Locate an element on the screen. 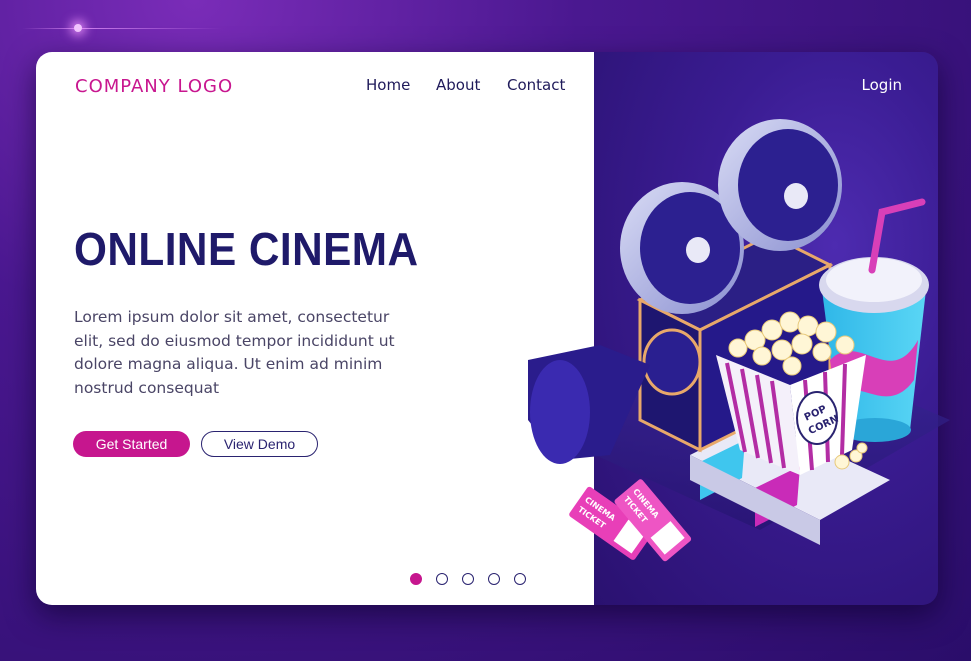  decorative-glow-dot is located at coordinates (78, 28).